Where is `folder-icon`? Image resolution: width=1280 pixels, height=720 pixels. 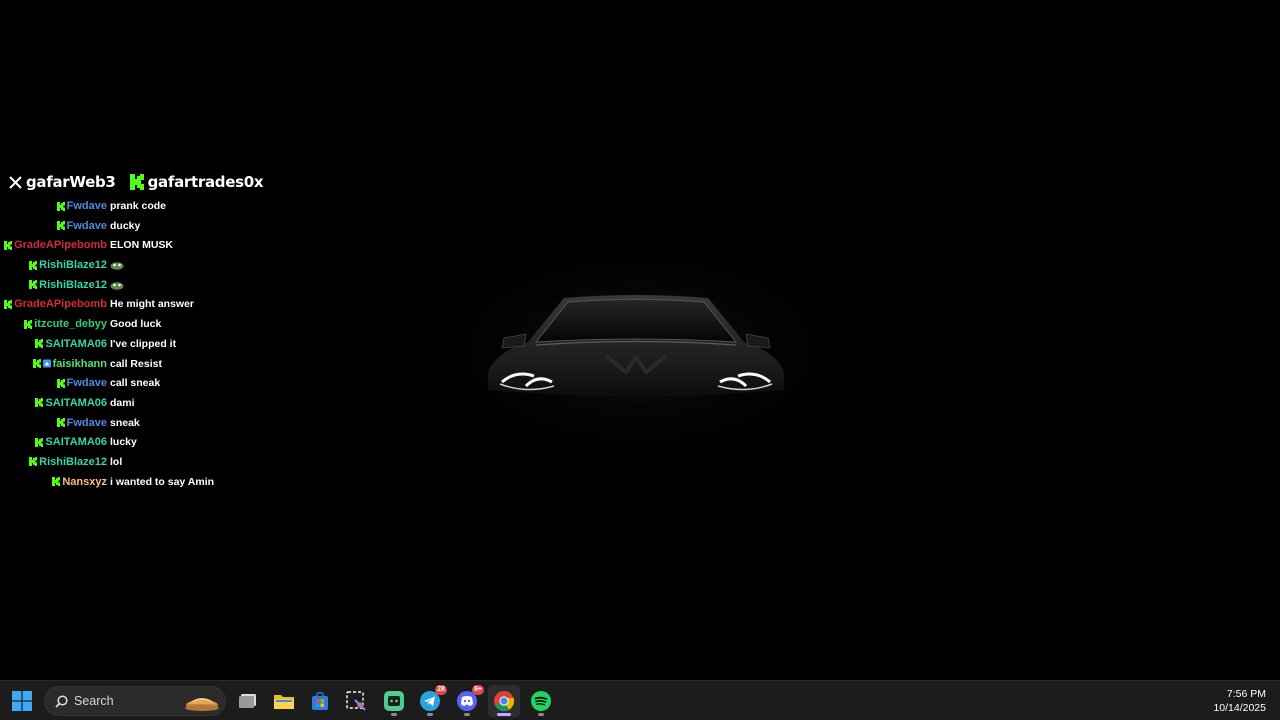 folder-icon is located at coordinates (284, 702).